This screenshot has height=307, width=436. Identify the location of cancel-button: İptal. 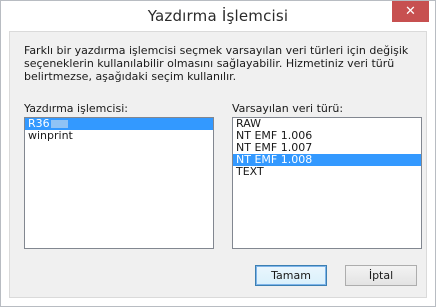
(381, 275).